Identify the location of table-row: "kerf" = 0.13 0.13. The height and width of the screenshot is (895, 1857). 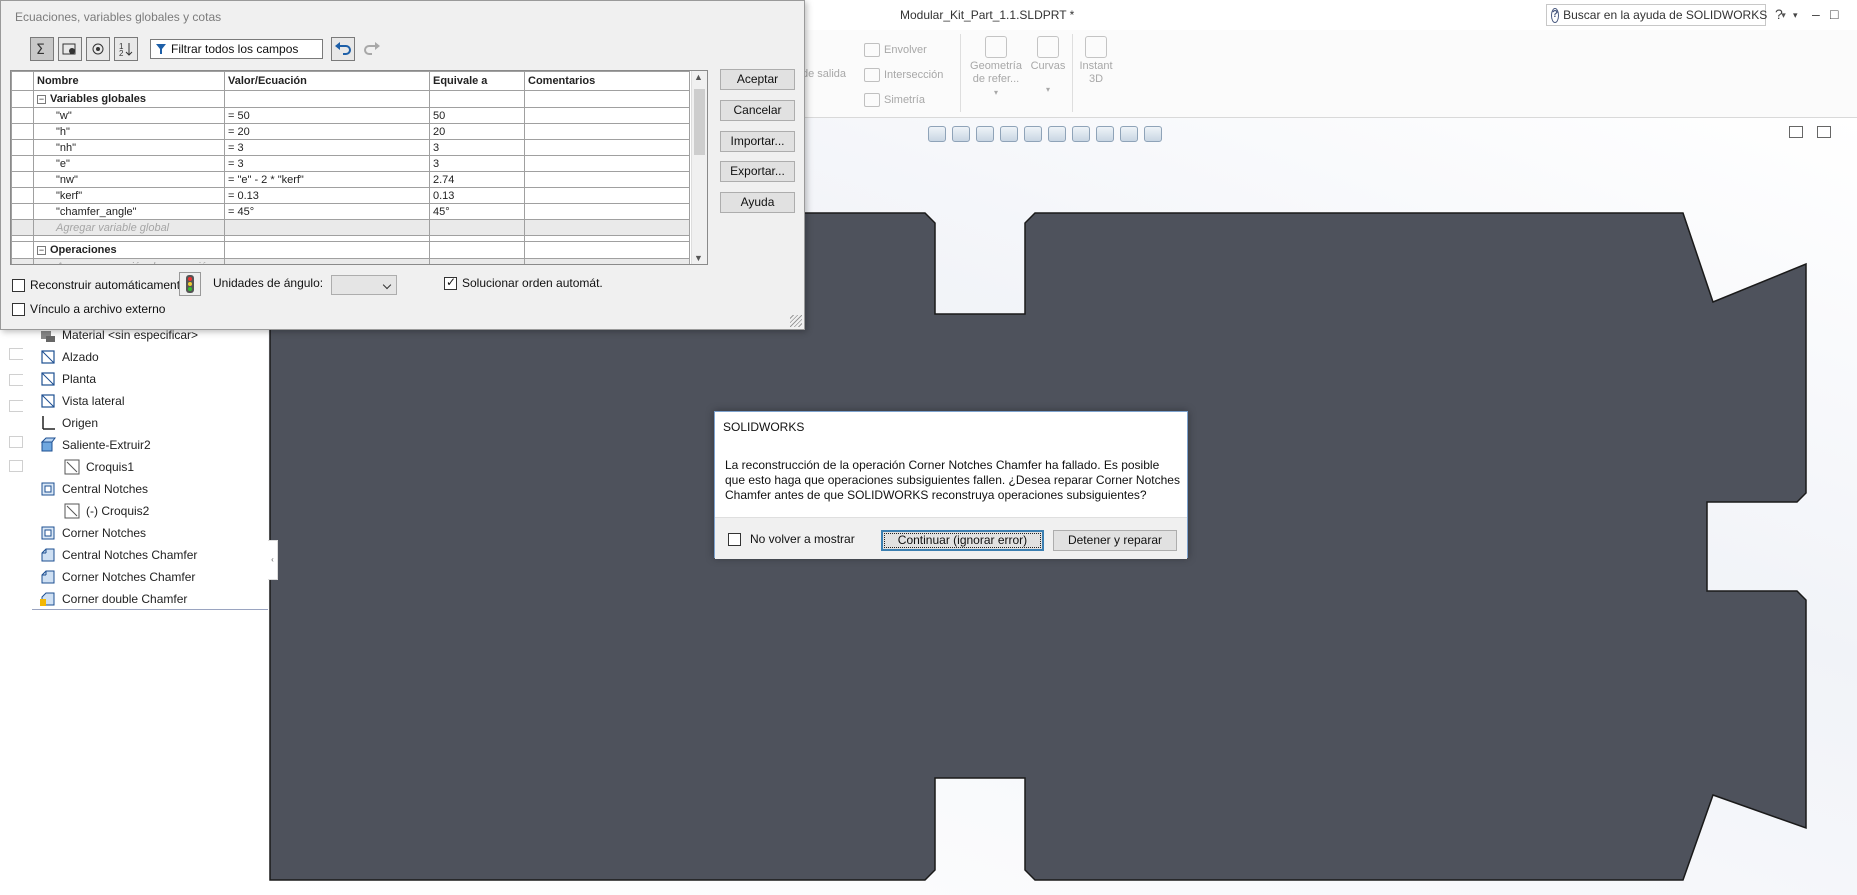
(350, 195).